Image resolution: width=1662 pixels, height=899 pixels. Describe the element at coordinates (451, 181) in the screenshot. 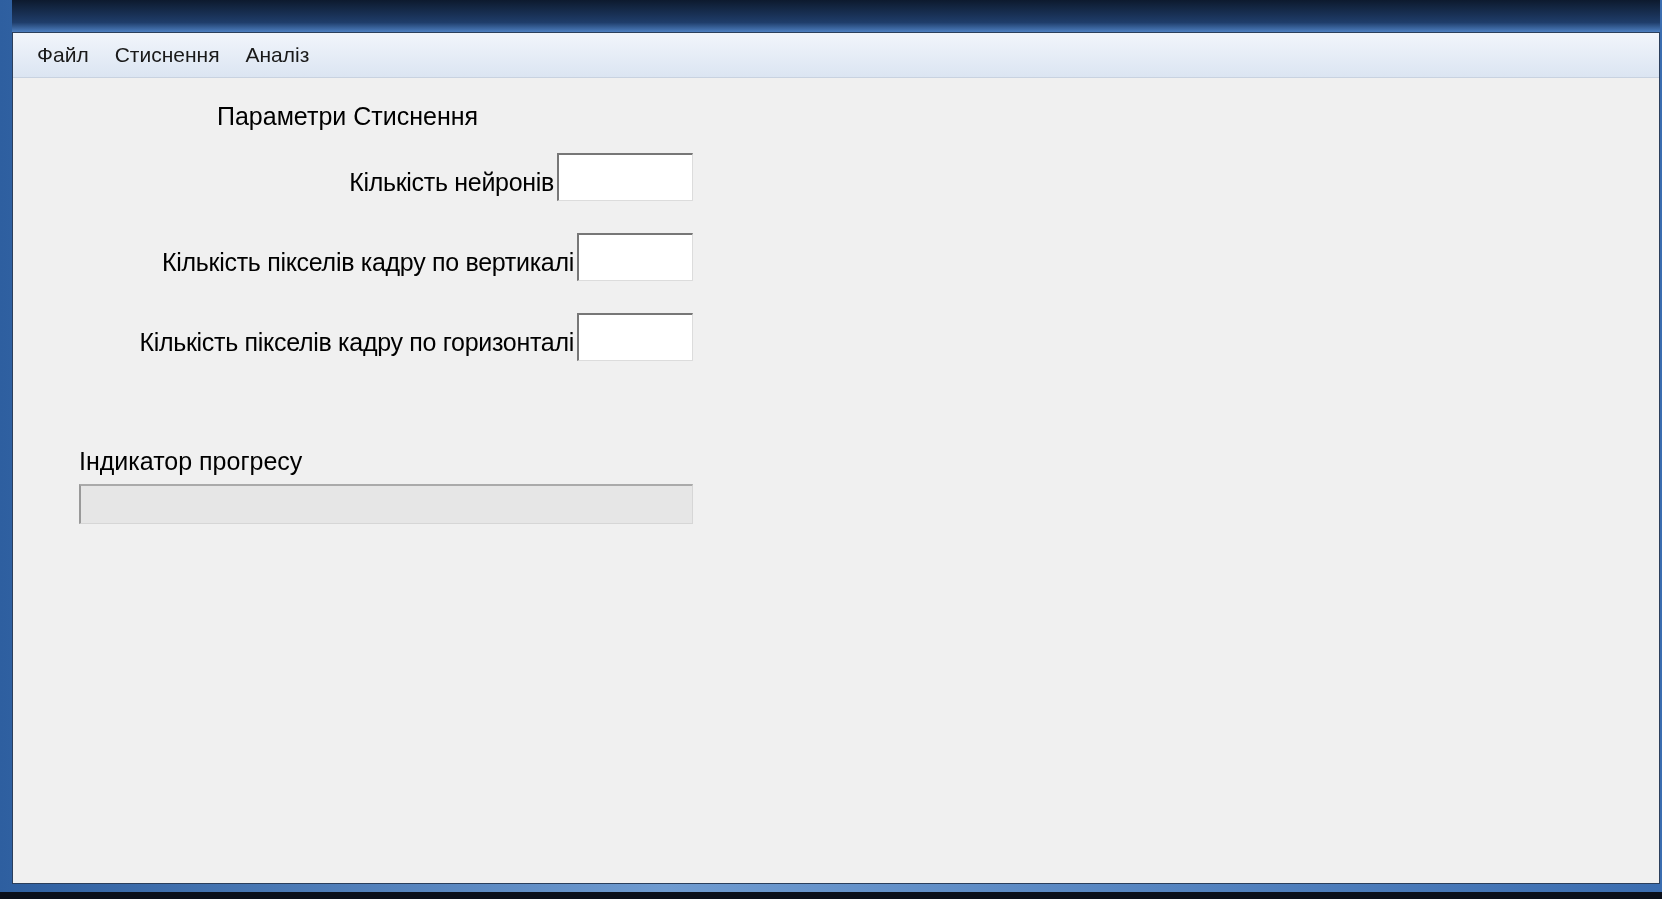

I see `field-label: Кількість нейронів` at that location.